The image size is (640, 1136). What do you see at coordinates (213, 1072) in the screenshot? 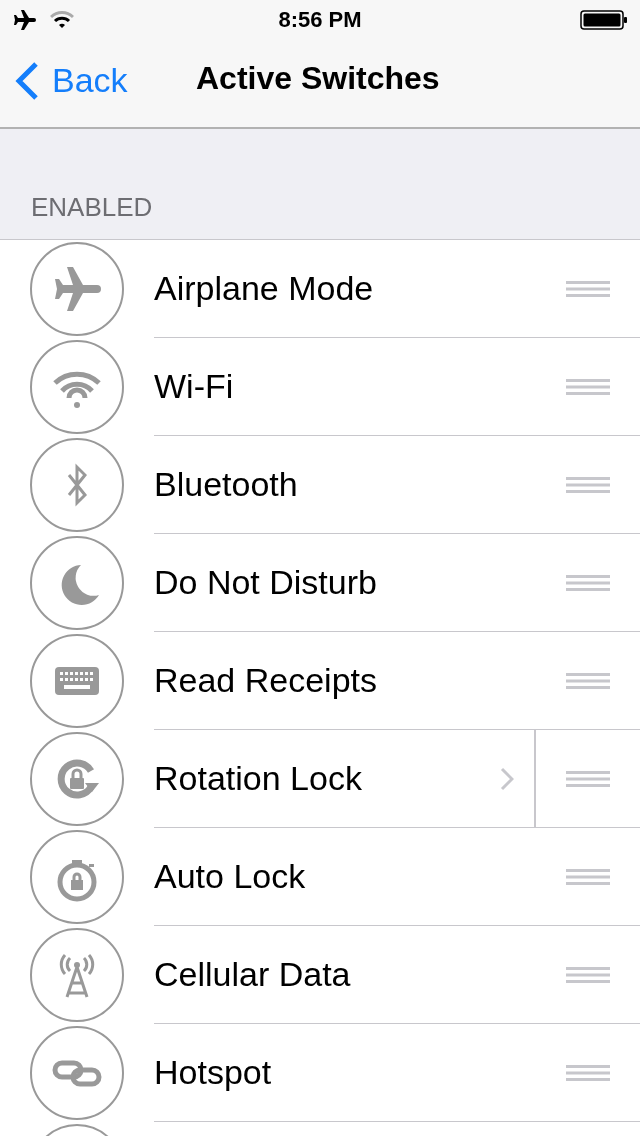
I see `switch-label: Hotspot` at bounding box center [213, 1072].